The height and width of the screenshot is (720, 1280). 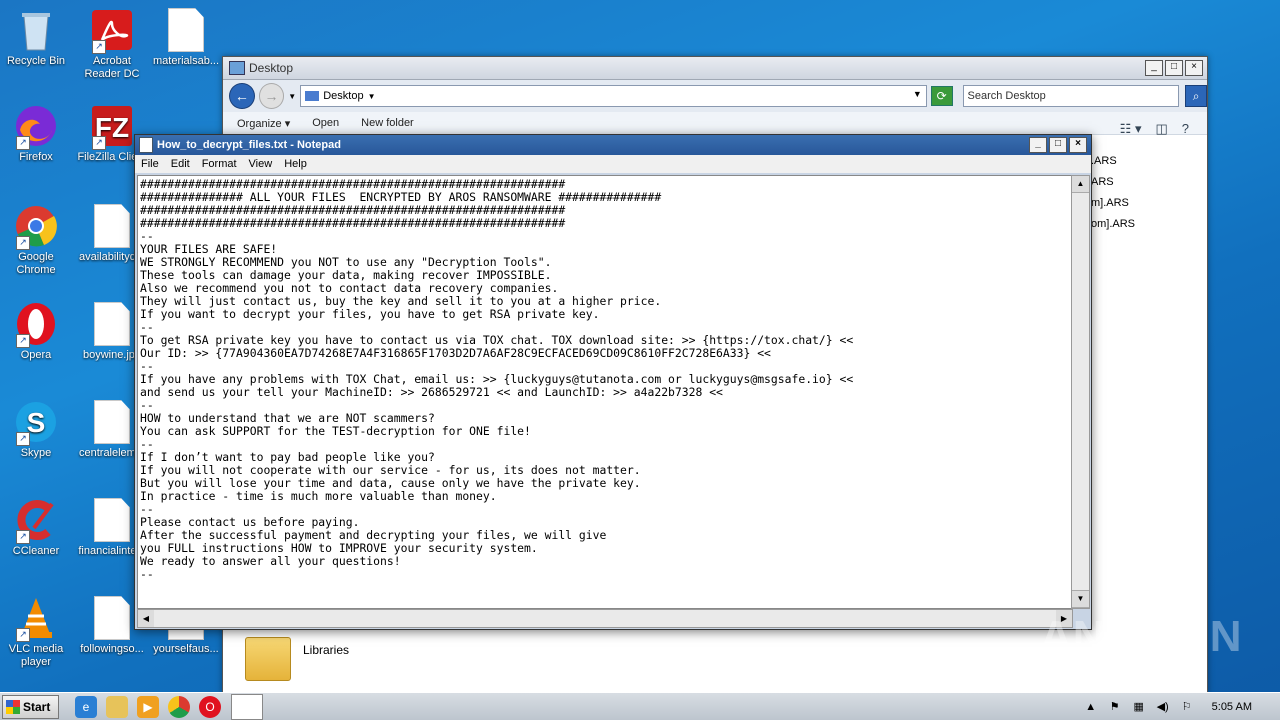 What do you see at coordinates (249, 145) in the screenshot?
I see `notepad-title: How_to_decrypt_files.txt - Notepad` at bounding box center [249, 145].